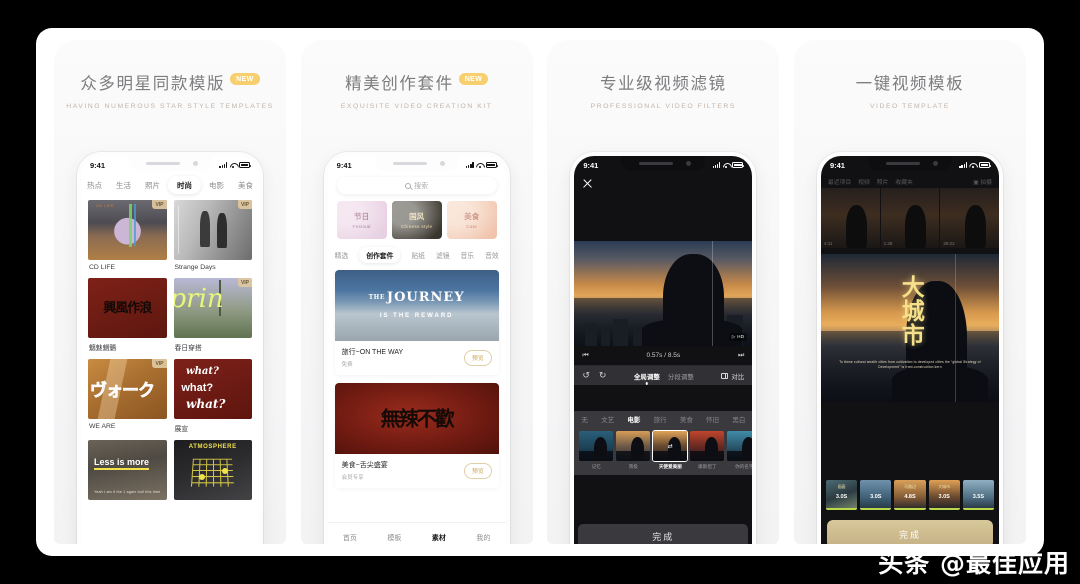 The width and height of the screenshot is (1080, 584). Describe the element at coordinates (443, 255) in the screenshot. I see `tab-filters: 滤镜` at that location.